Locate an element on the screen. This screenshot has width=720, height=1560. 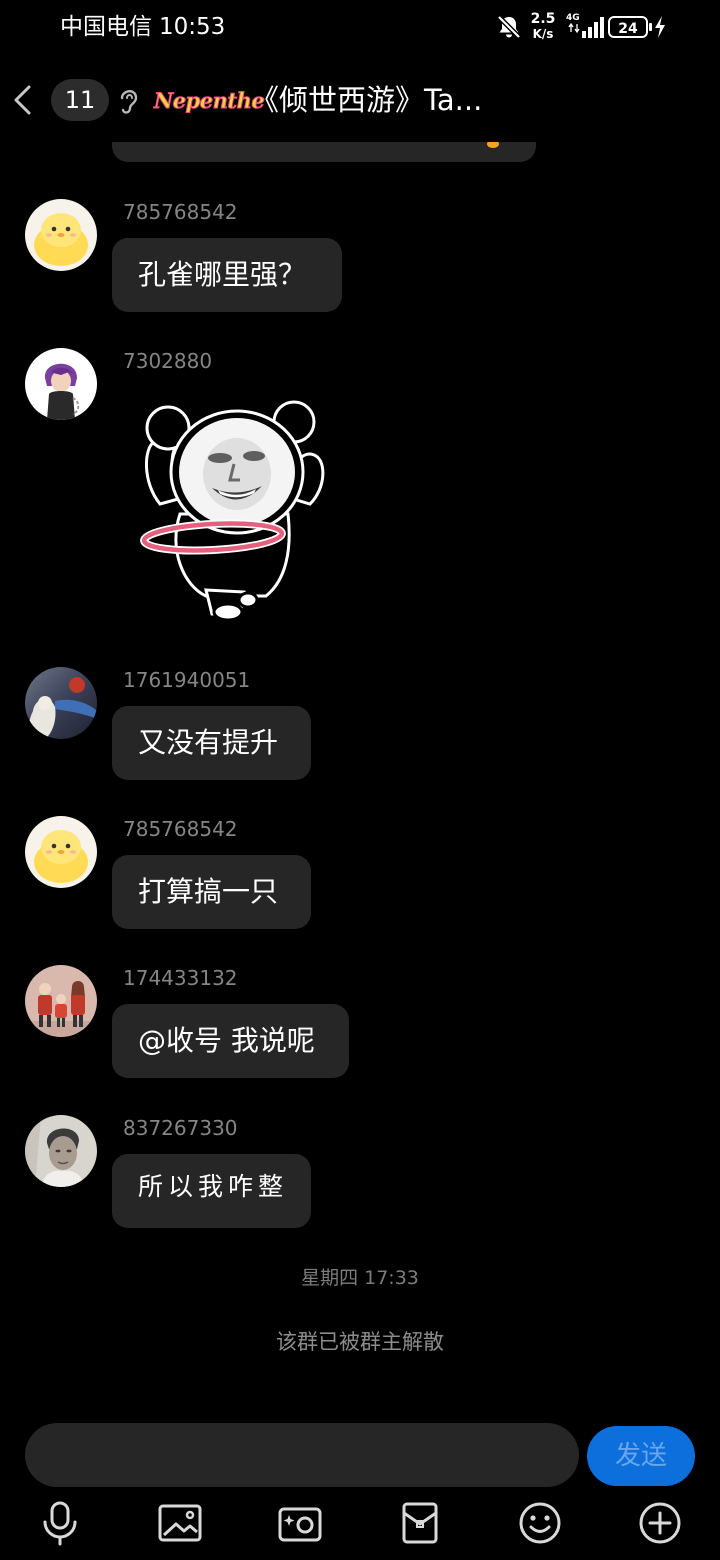
send-button: 发送 is located at coordinates (641, 1456).